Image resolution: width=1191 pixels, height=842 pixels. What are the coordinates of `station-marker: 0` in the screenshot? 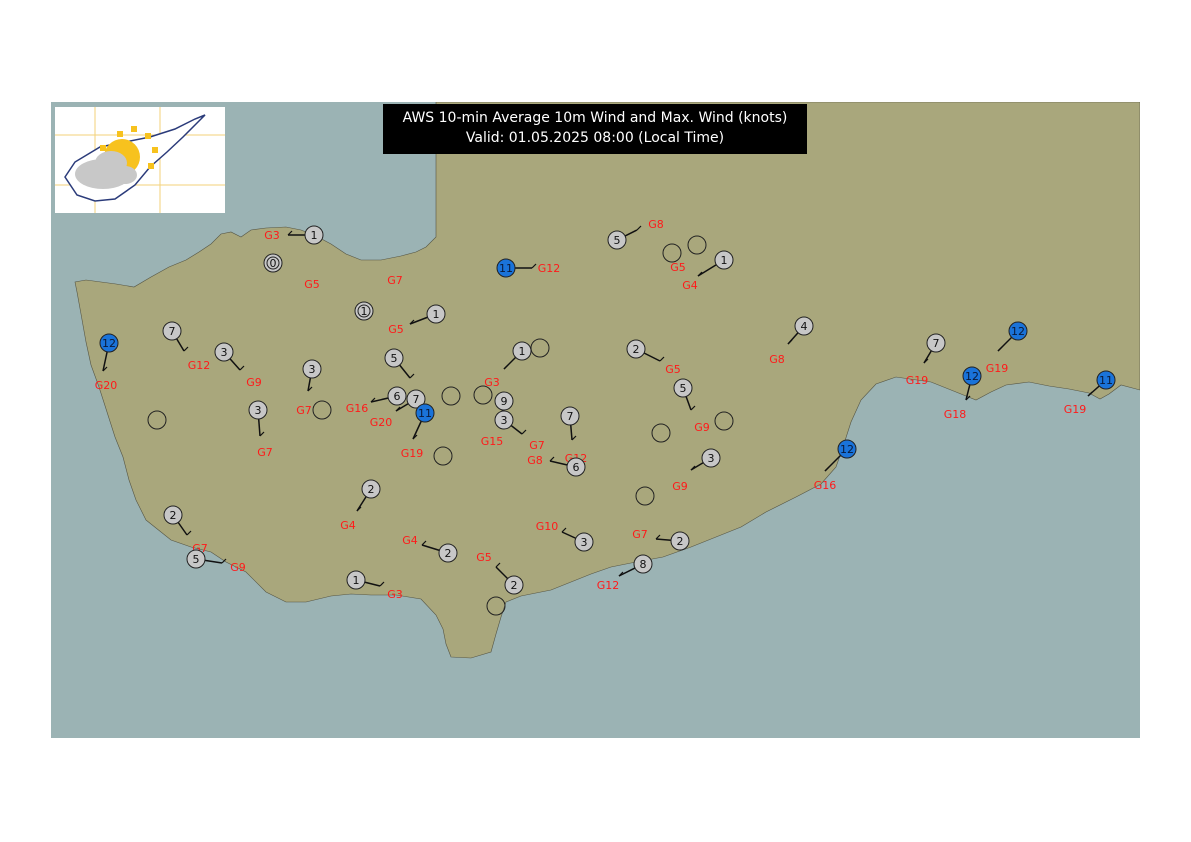 It's located at (273, 263).